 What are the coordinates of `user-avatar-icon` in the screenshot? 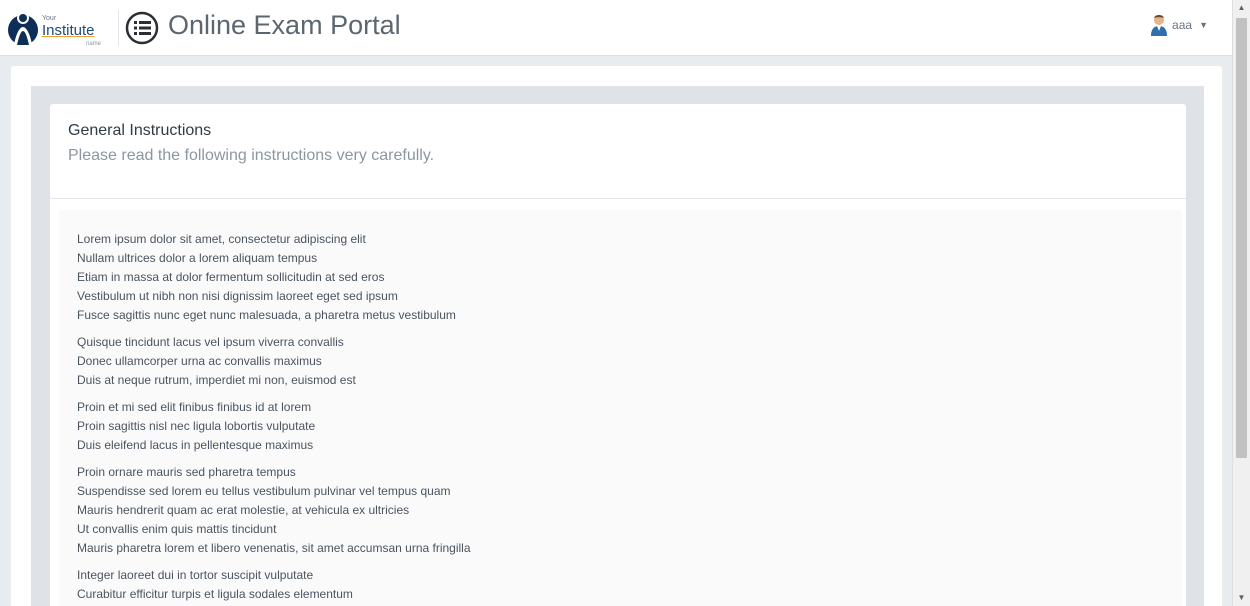 It's located at (1159, 25).